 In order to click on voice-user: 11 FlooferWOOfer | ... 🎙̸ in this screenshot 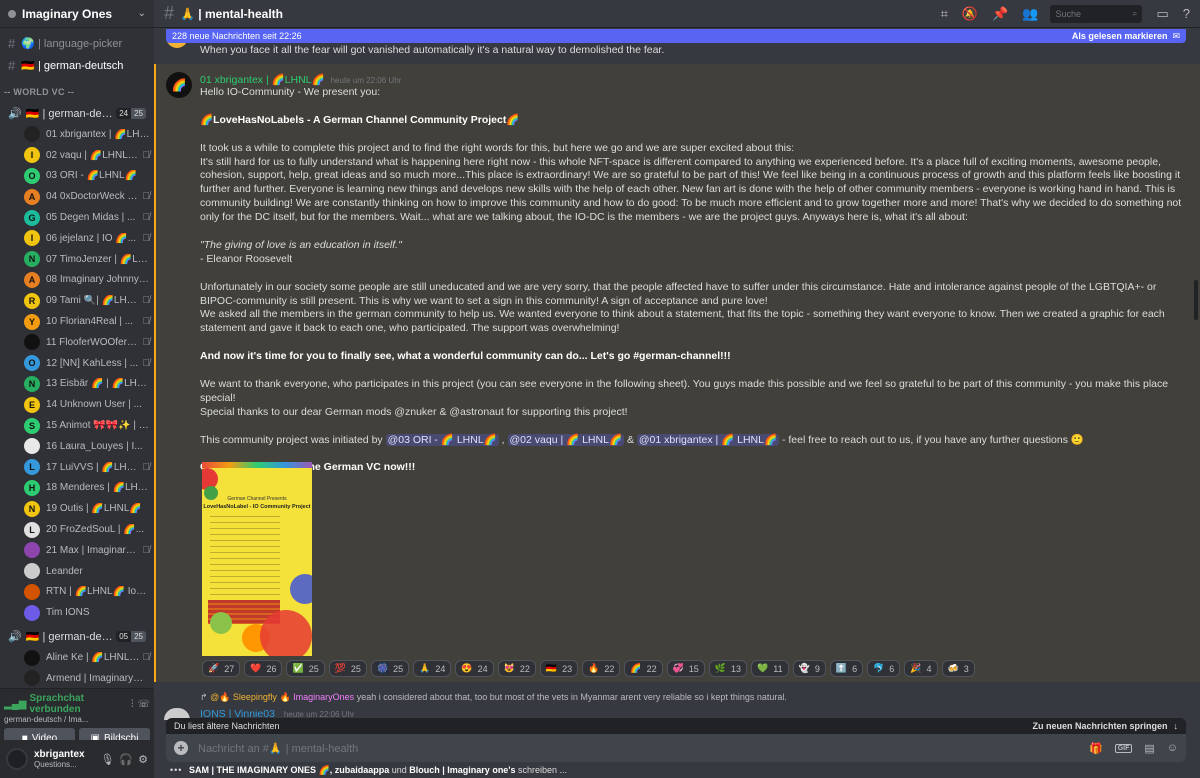, I will do `click(77, 342)`.